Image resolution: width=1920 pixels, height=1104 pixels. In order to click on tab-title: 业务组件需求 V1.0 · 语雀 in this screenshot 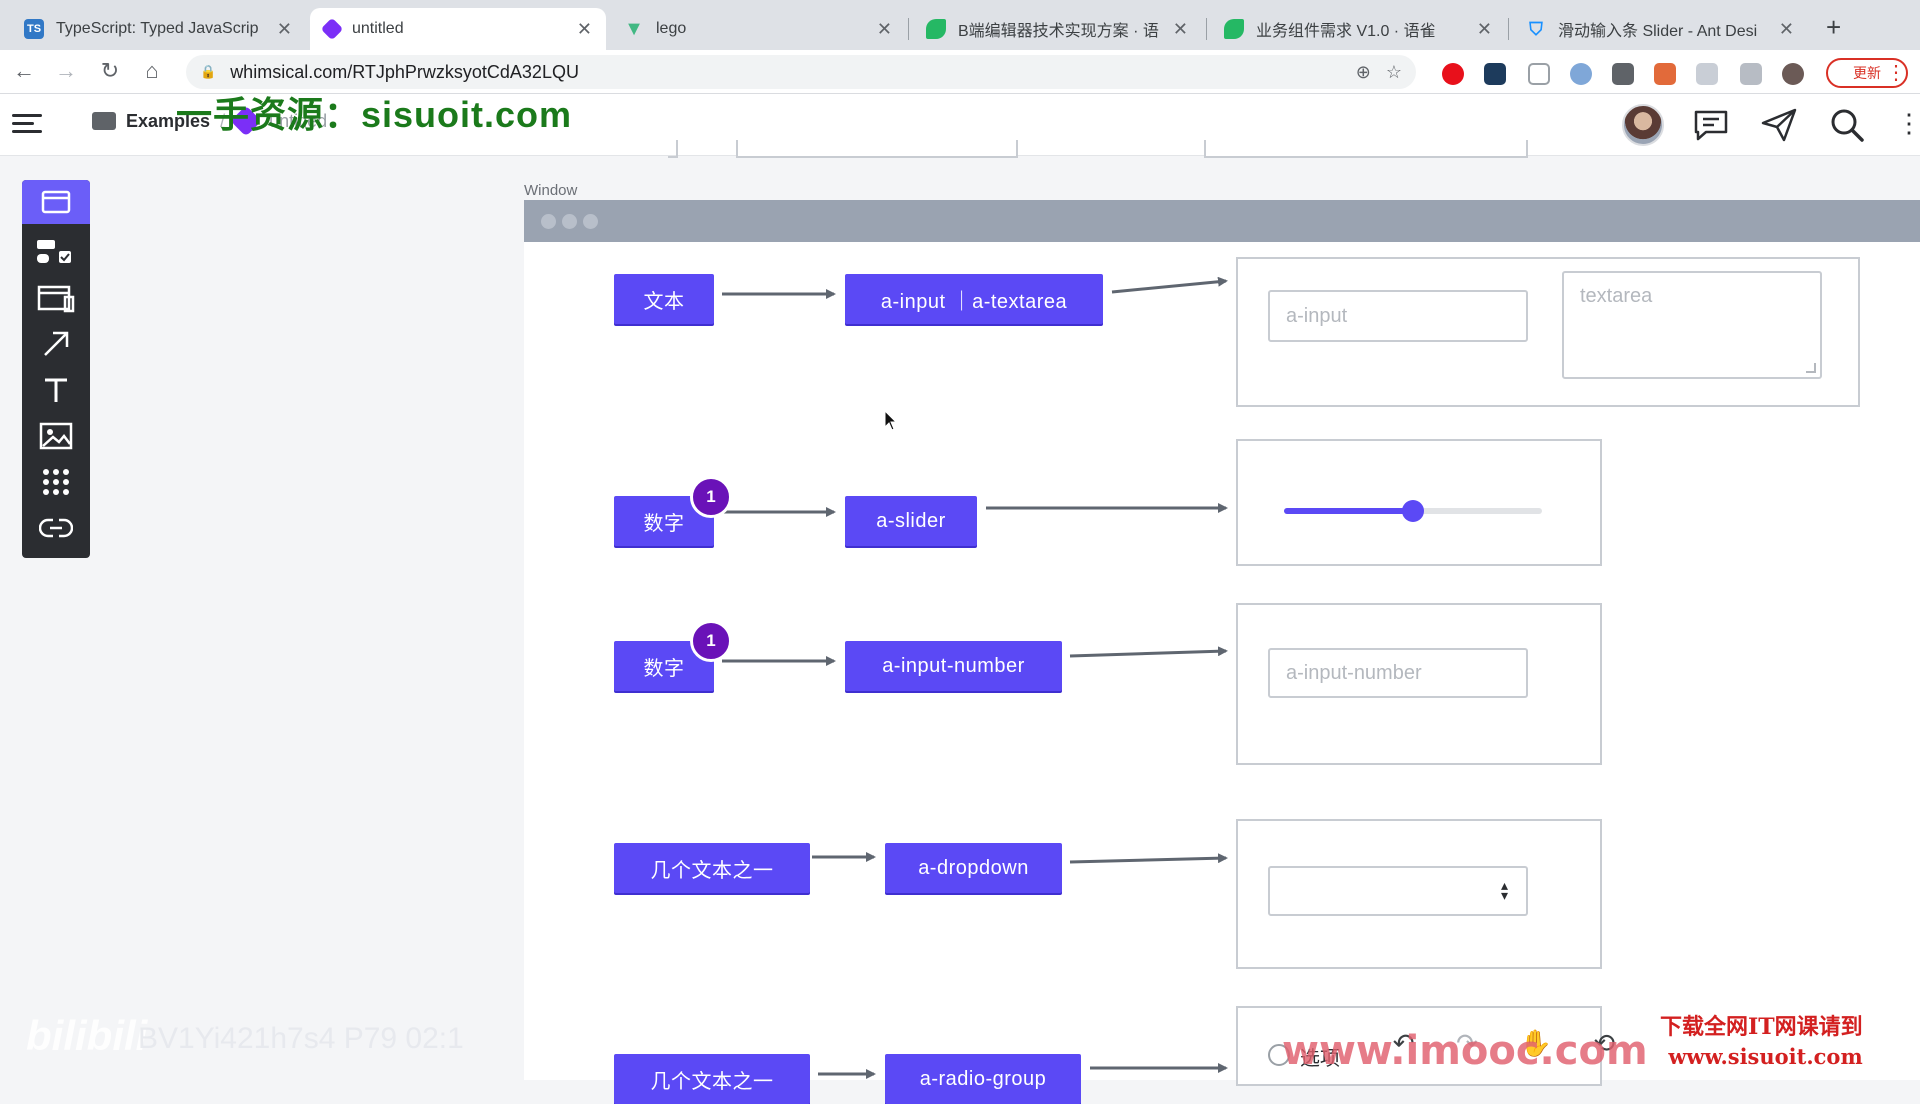, I will do `click(1346, 31)`.